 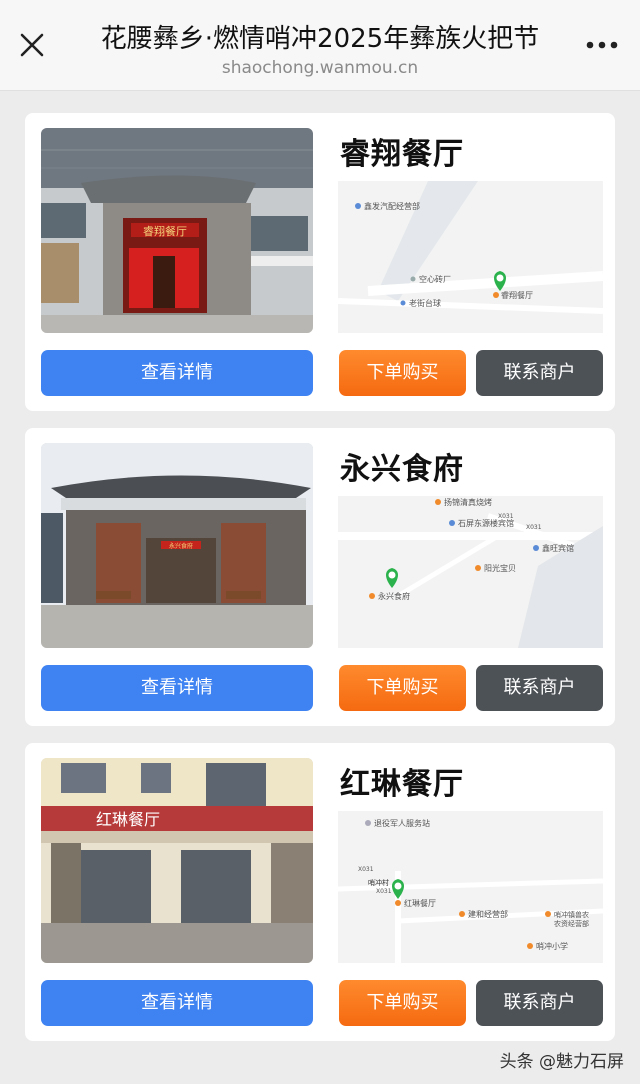 What do you see at coordinates (500, 568) in the screenshot?
I see `map-label: 阳光宝贝` at bounding box center [500, 568].